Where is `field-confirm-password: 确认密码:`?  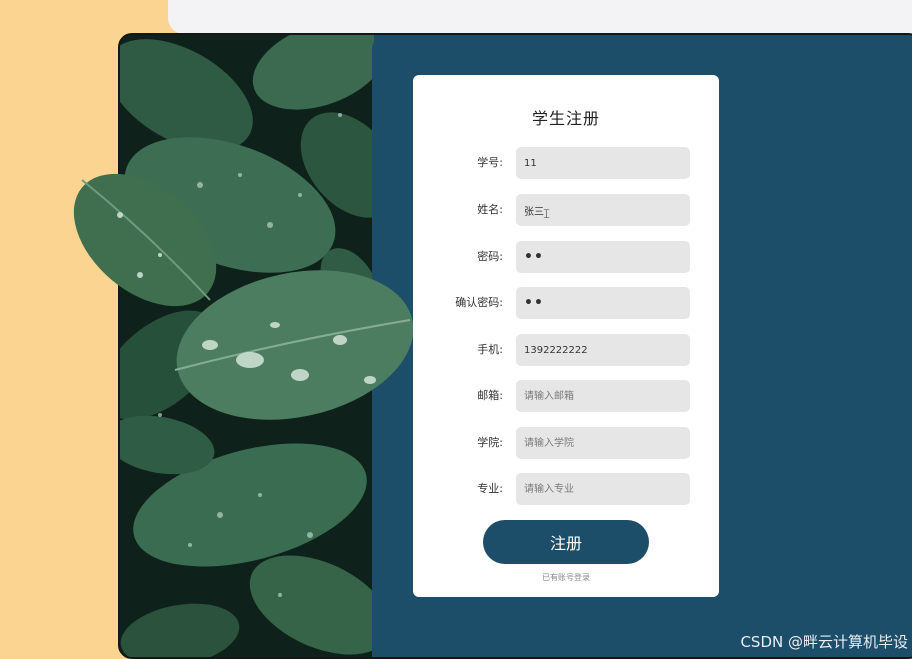
field-confirm-password: 确认密码: is located at coordinates (566, 303).